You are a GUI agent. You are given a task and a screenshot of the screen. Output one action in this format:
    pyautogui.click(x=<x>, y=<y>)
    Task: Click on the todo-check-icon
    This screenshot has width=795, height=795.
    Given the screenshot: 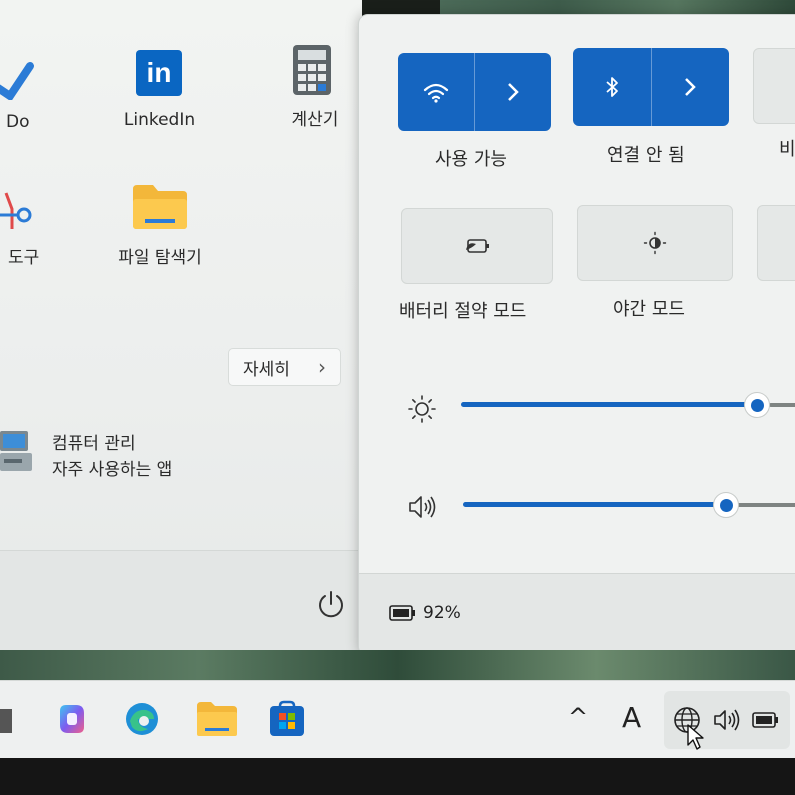 What is the action you would take?
    pyautogui.click(x=17, y=81)
    